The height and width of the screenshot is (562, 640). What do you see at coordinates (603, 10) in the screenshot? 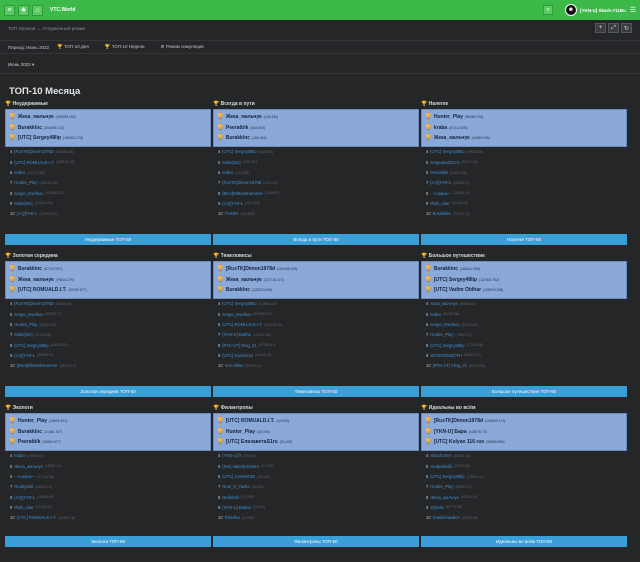
I see `username: [YKN-U] Skarb-#11Bu` at bounding box center [603, 10].